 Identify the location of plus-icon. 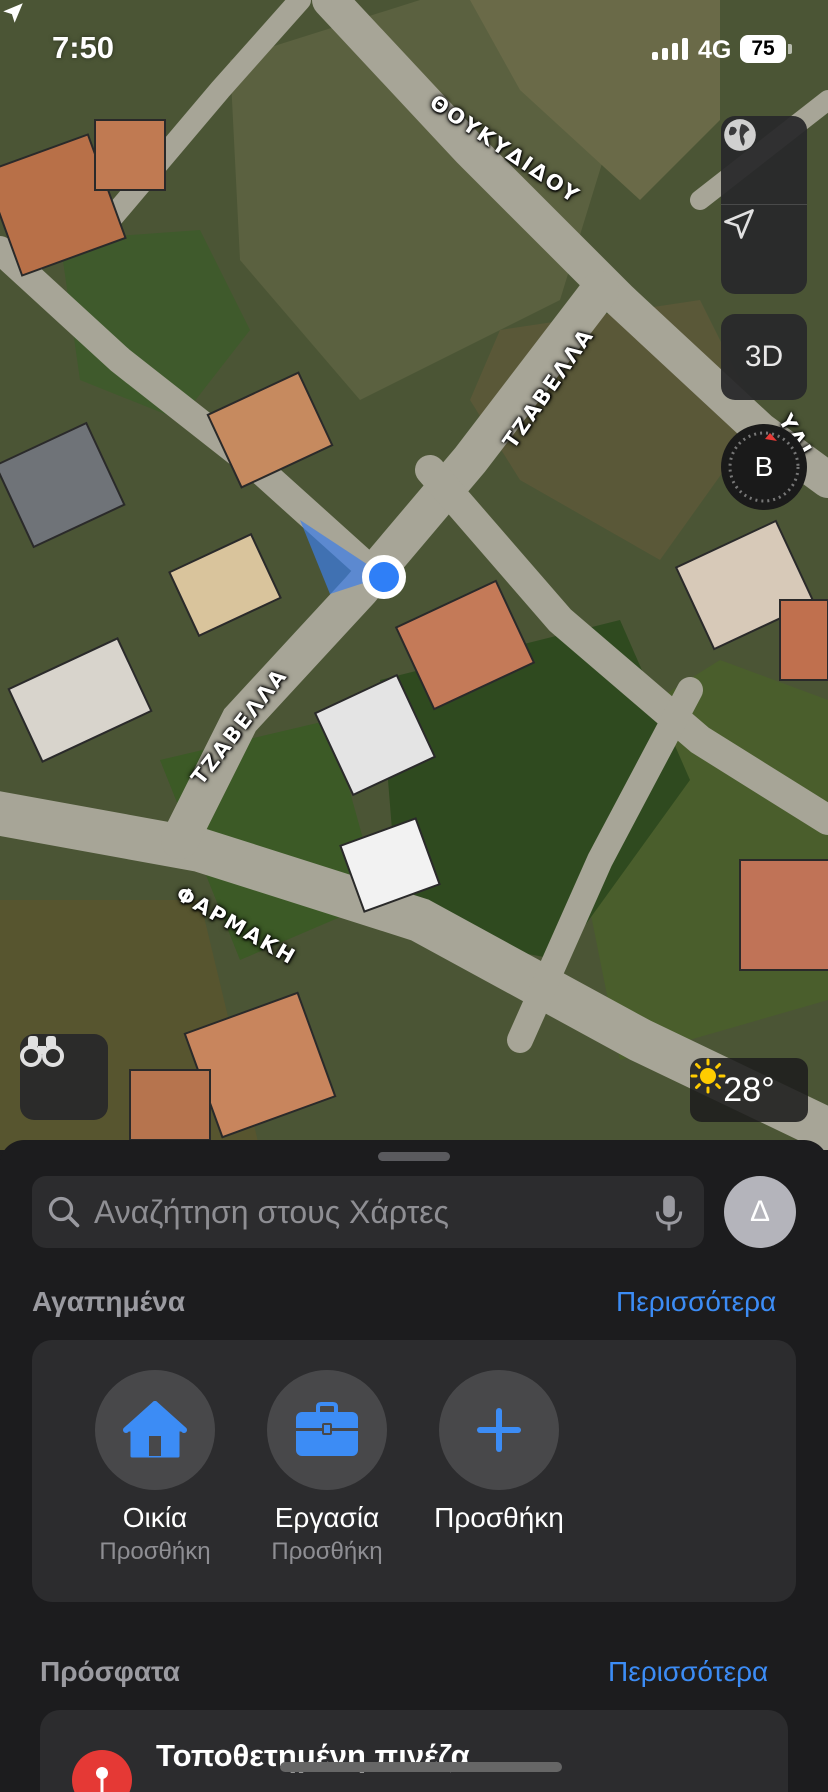
(499, 1430).